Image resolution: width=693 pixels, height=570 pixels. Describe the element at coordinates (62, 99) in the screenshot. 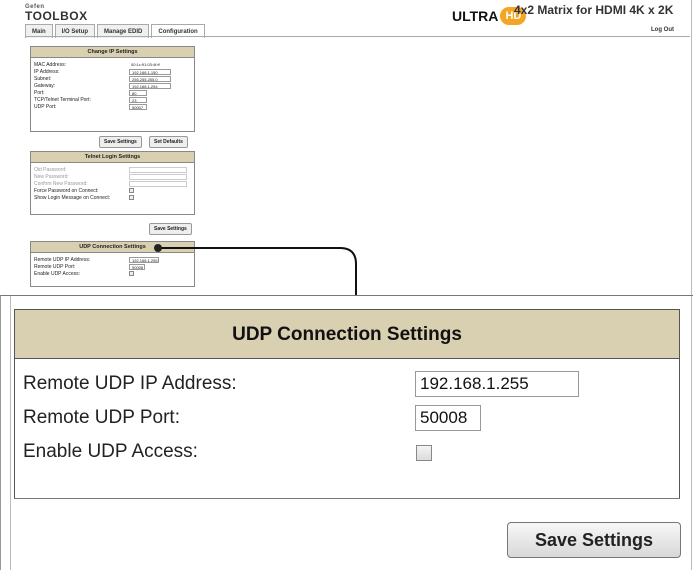

I see `telnet-port-label: TCP/Telnet Terminal Port:` at that location.